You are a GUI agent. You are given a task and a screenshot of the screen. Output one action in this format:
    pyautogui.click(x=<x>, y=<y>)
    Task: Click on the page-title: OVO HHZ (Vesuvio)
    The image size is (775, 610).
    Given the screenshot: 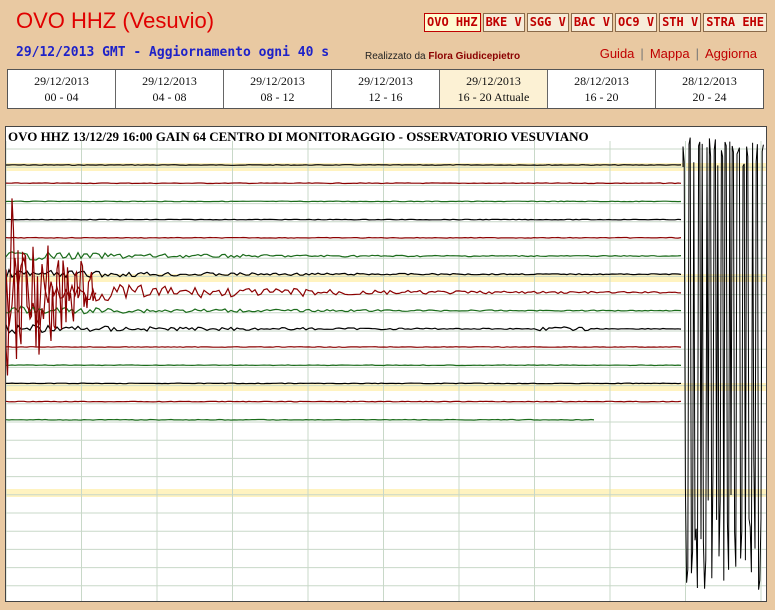 What is the action you would take?
    pyautogui.click(x=115, y=20)
    